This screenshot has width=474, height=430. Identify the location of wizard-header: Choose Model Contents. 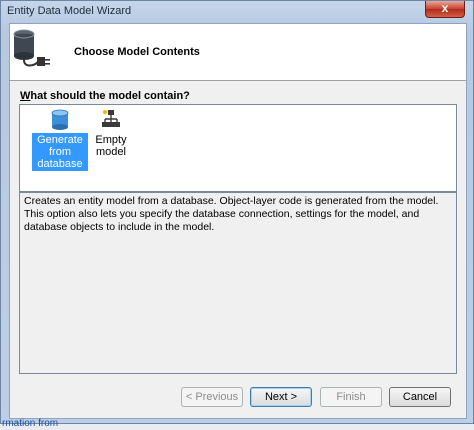
(238, 52).